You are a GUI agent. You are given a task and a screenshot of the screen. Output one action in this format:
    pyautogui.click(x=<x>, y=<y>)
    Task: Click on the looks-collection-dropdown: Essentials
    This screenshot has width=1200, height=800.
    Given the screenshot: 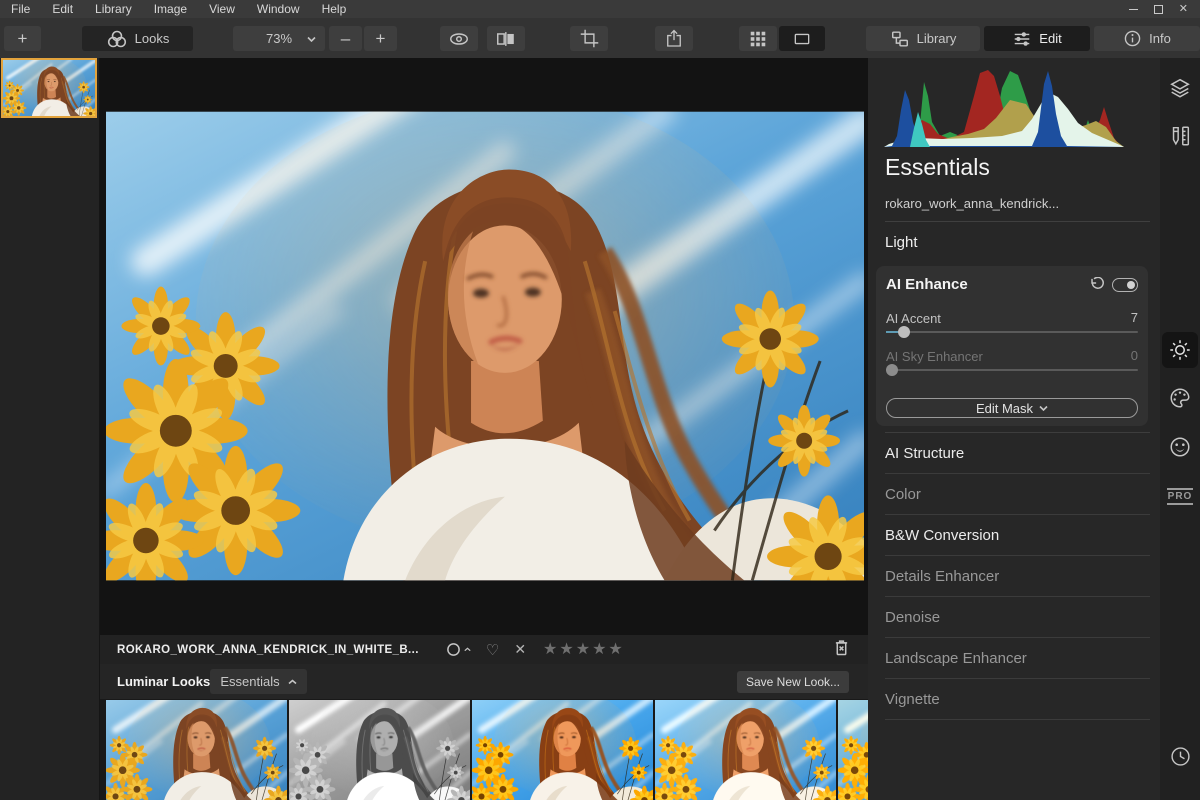 What is the action you would take?
    pyautogui.click(x=258, y=681)
    